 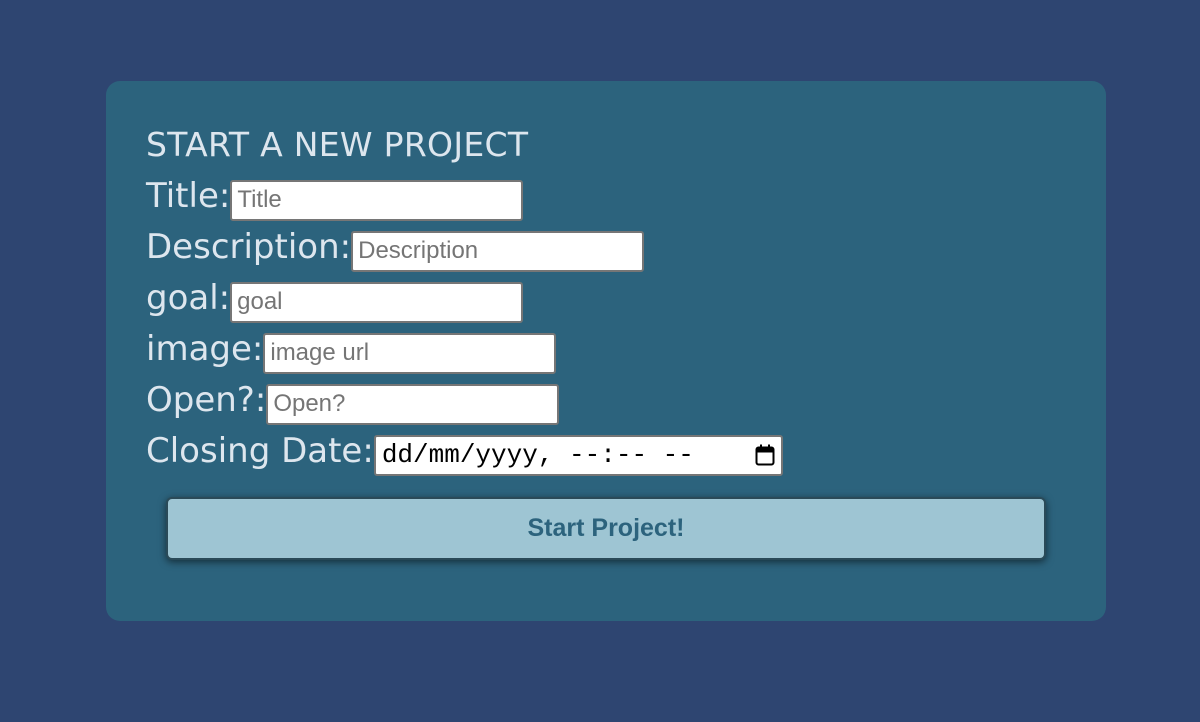 I want to click on open-row: Open?:, so click(x=353, y=402).